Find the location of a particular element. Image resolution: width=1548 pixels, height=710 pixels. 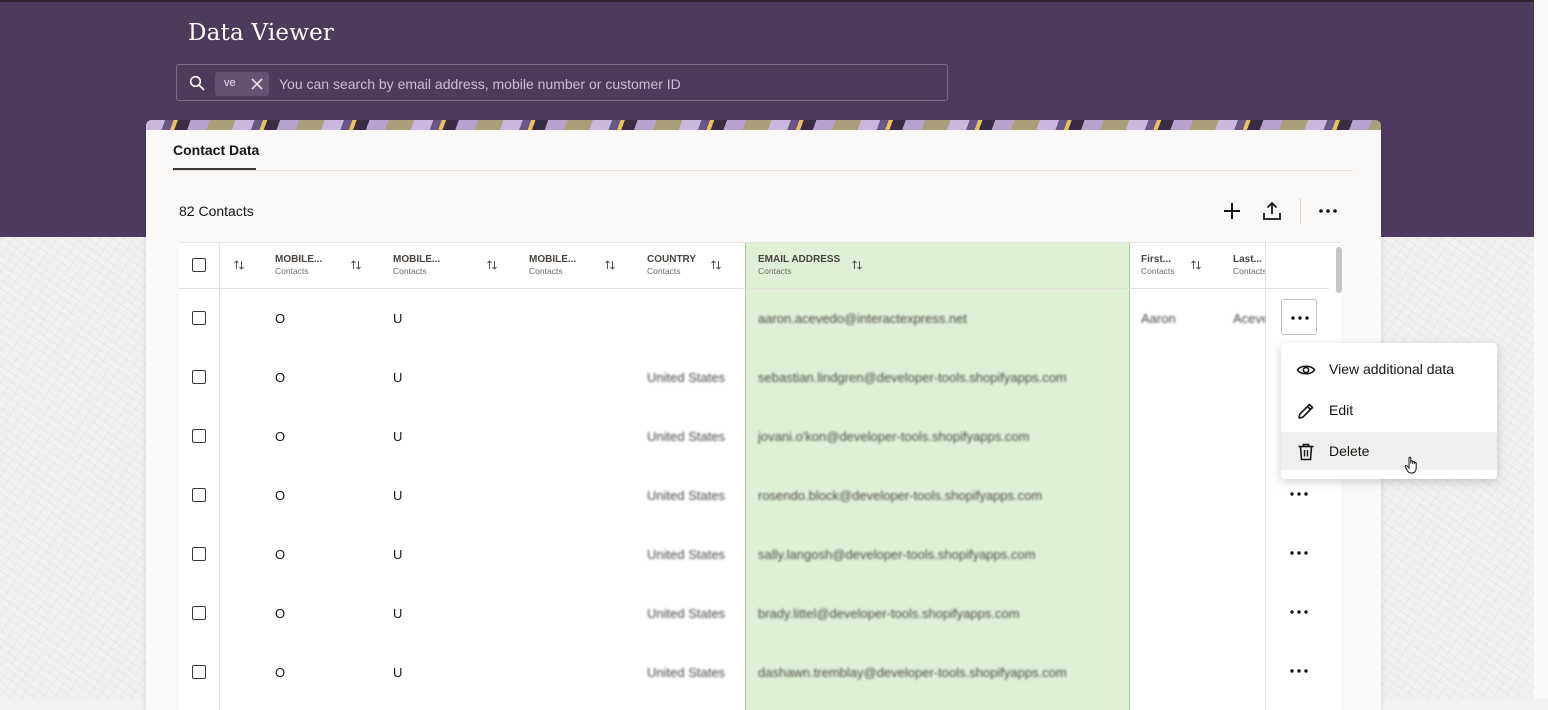

column-header-mobile-1: MOBILE... Contacts is located at coordinates (298, 265).